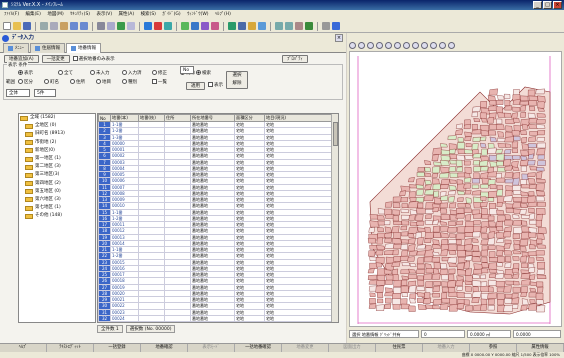  I want to click on draw-line-icon, so click(185, 26).